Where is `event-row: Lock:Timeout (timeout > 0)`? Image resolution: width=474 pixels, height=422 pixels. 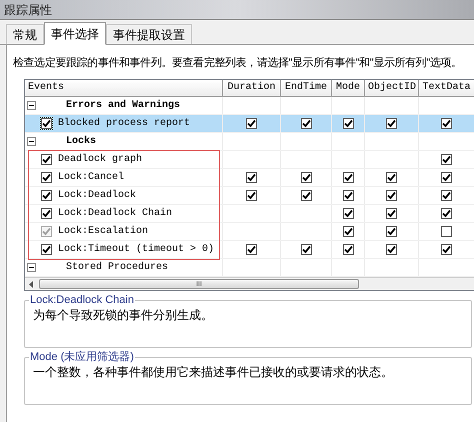
event-row: Lock:Timeout (timeout > 0) is located at coordinates (249, 250).